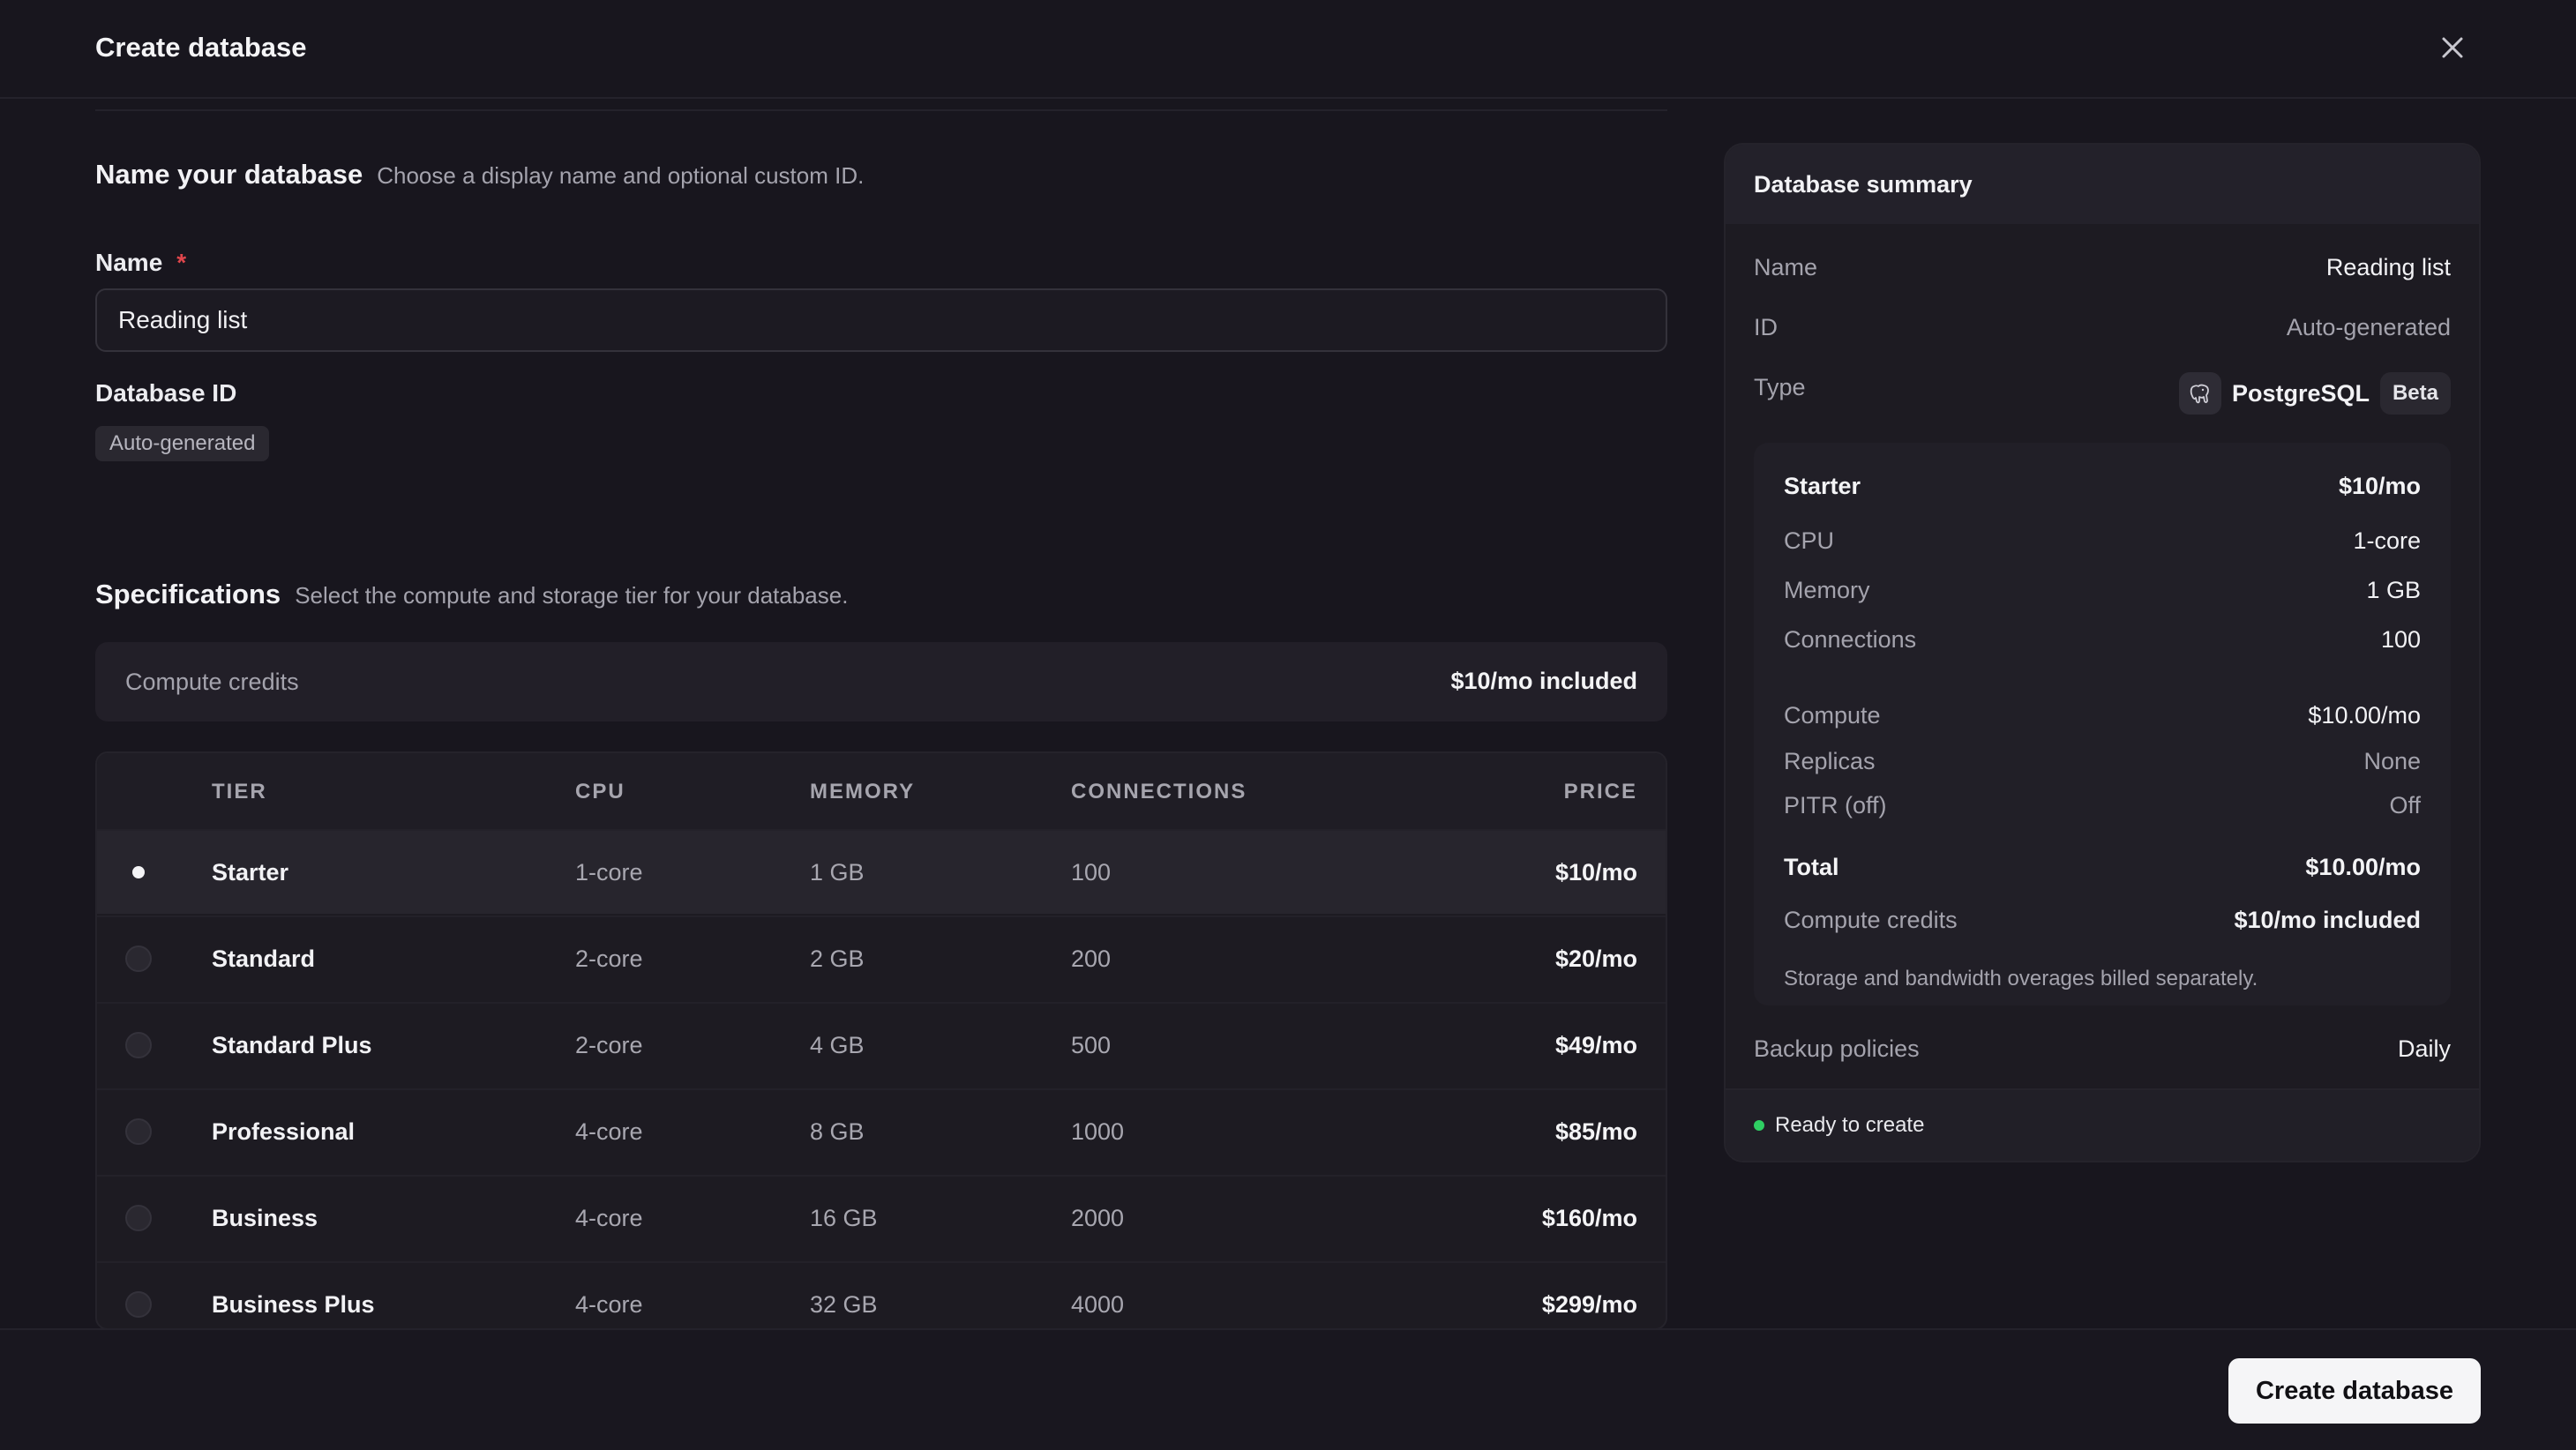 The image size is (2576, 1450). I want to click on connections-label: Connections, so click(1851, 639).